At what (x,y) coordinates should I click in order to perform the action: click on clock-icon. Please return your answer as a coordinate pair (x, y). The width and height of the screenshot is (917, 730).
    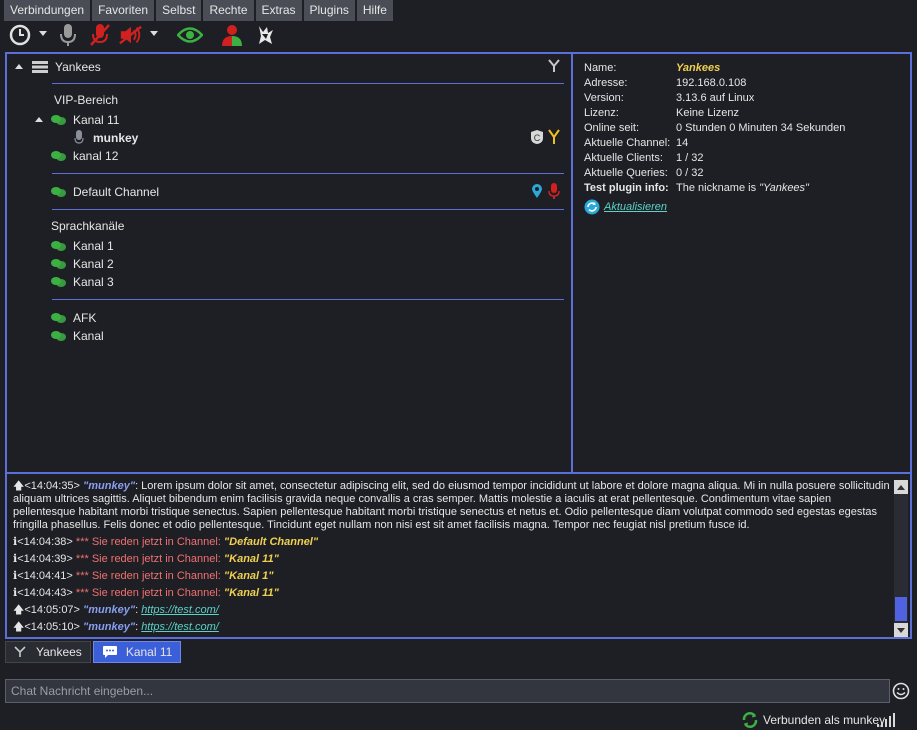
    Looking at the image, I should click on (20, 35).